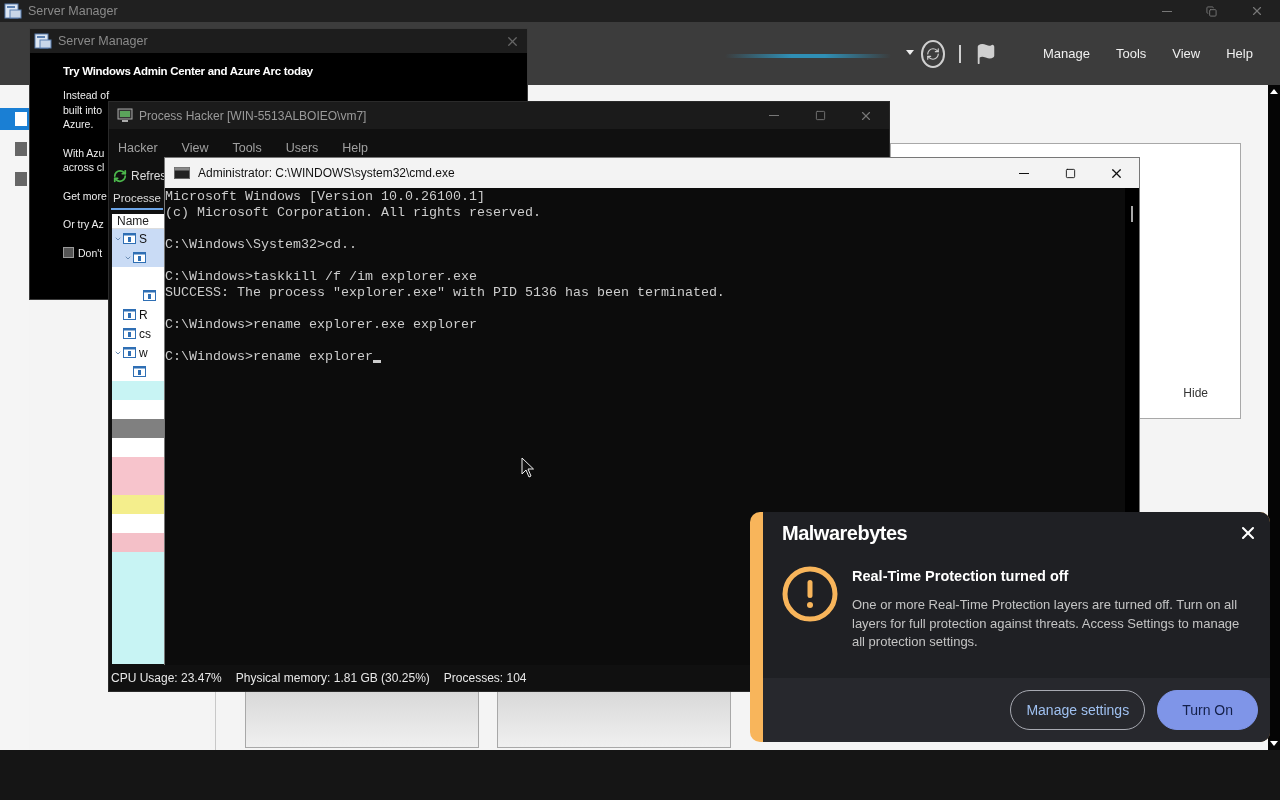 The height and width of the screenshot is (800, 1280). I want to click on window-title: Administrator: C:\WINDOWS\system32\cmd.exe, so click(326, 173).